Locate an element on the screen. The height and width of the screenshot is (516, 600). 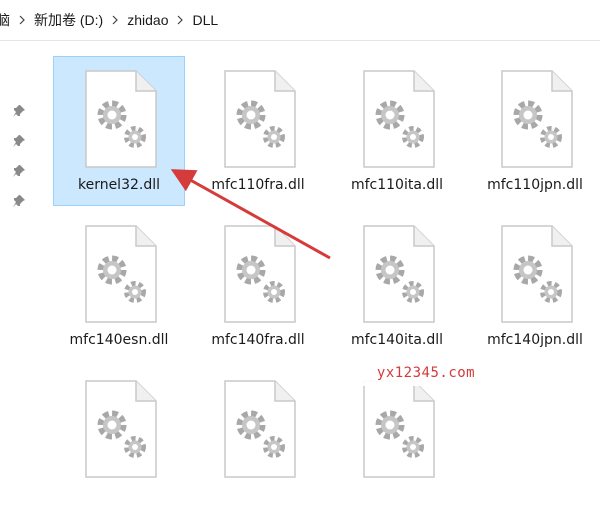
file-tile: mfc140fra.dll is located at coordinates (258, 286).